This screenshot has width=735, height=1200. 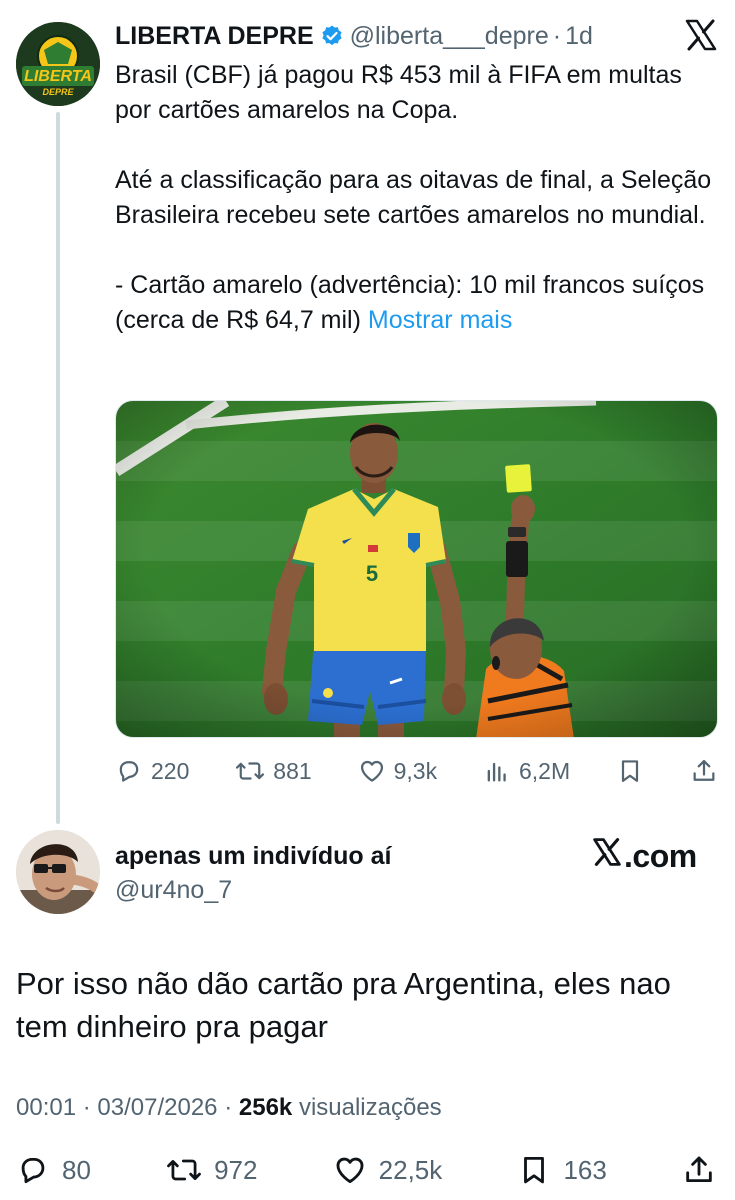 What do you see at coordinates (608, 856) in the screenshot?
I see `x-brand-icon` at bounding box center [608, 856].